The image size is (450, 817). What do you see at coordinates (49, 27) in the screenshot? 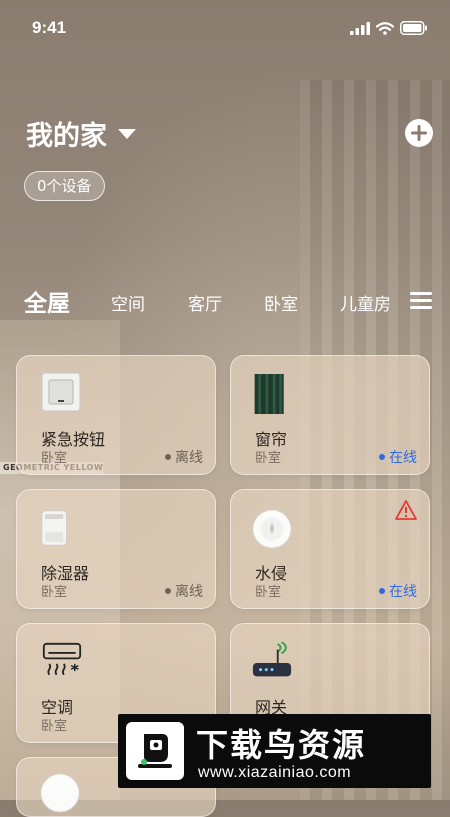
I see `status-time: 9:41` at bounding box center [49, 27].